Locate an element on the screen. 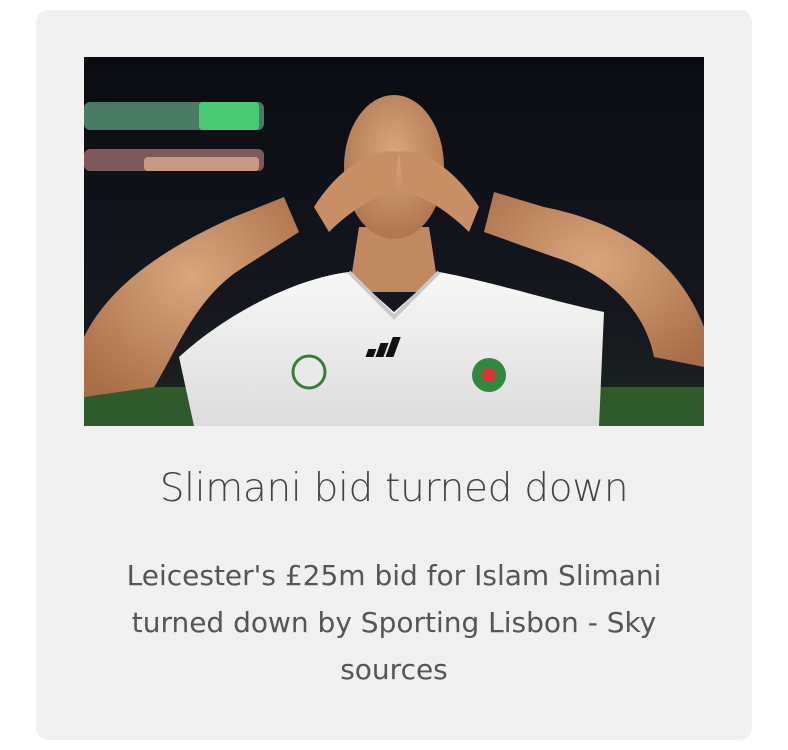 This screenshot has width=788, height=750. article-headline: Slimani bid turned down is located at coordinates (394, 488).